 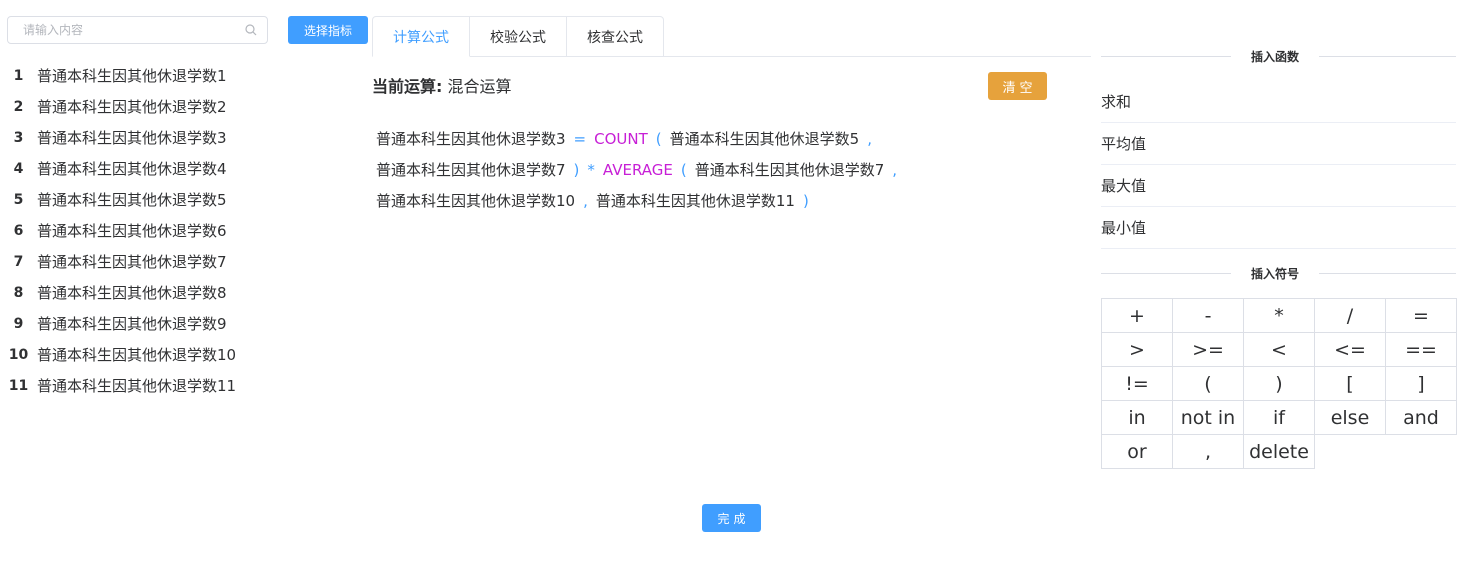 What do you see at coordinates (1278, 102) in the screenshot?
I see `function-sum: 求和` at bounding box center [1278, 102].